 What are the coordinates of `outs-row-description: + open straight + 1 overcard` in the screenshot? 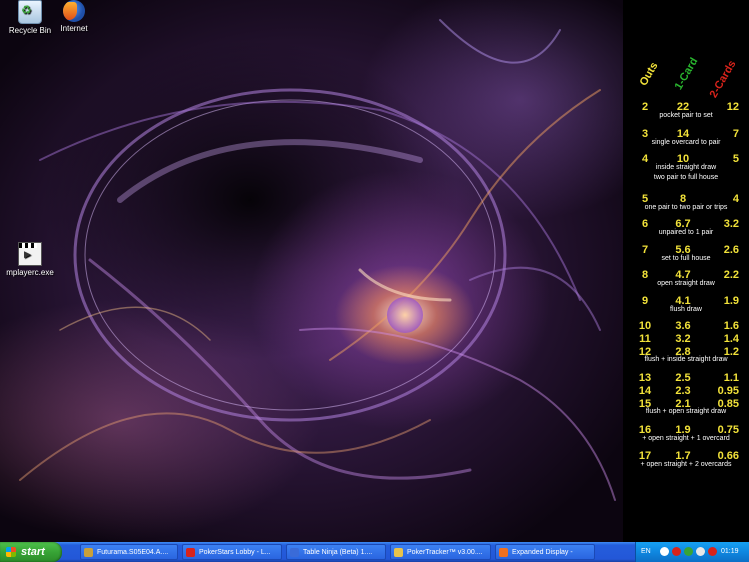 It's located at (686, 438).